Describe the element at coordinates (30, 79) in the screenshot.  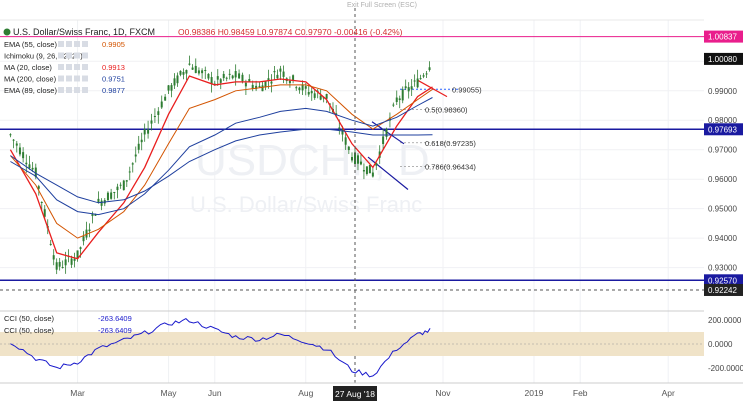
I see `indicator-legend-label: MA (200, close)` at that location.